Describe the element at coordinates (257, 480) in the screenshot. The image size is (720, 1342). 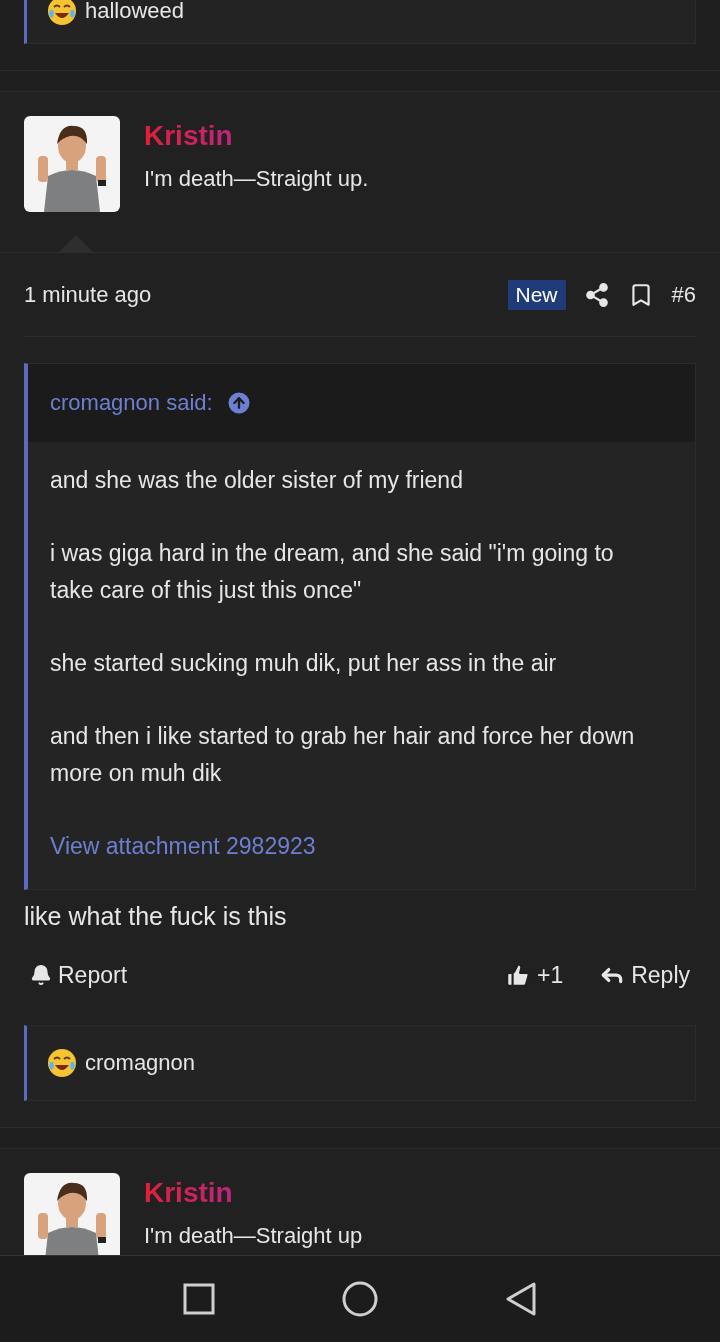
I see `quote-paragraph: and she was the older sister of my friend` at that location.